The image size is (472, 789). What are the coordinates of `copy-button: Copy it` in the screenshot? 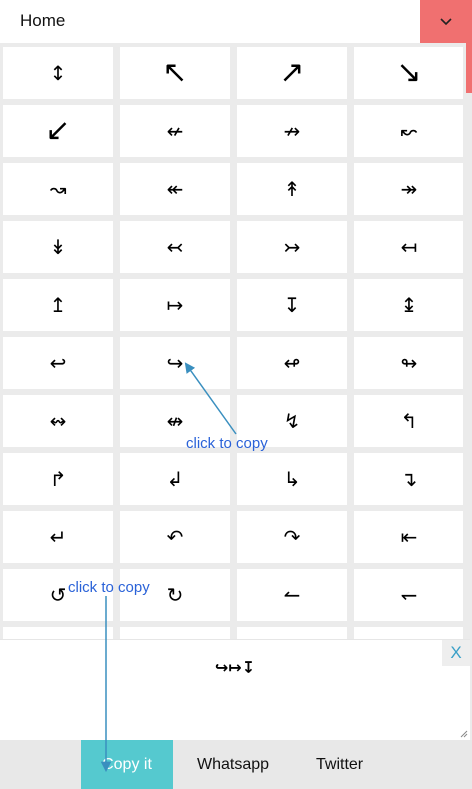 It's located at (127, 764).